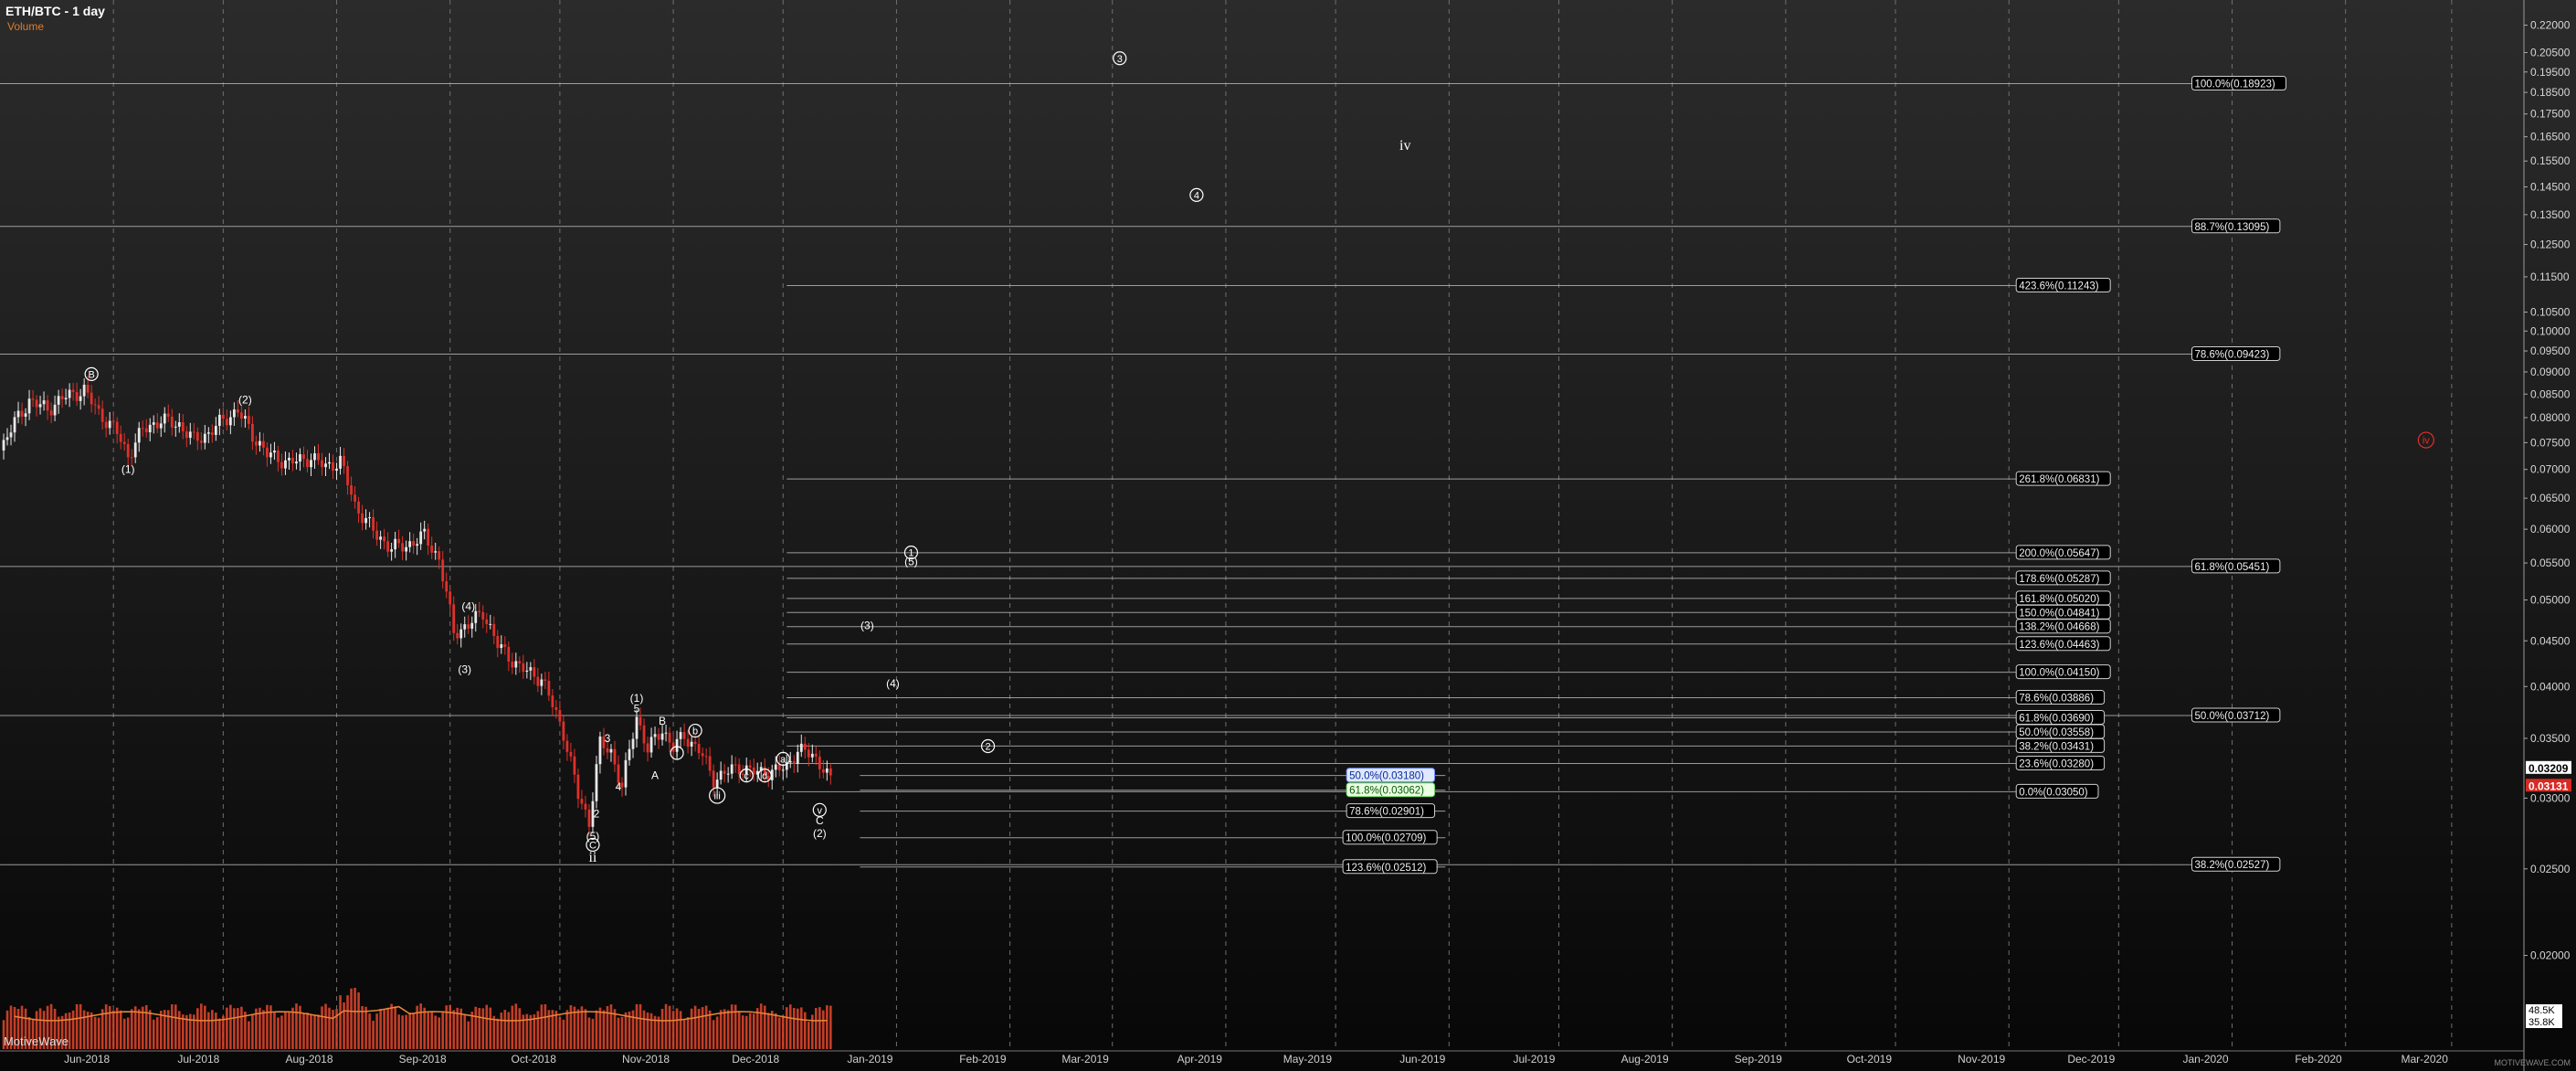  I want to click on fib-level-label: 0.0%(0.03050), so click(2053, 792).